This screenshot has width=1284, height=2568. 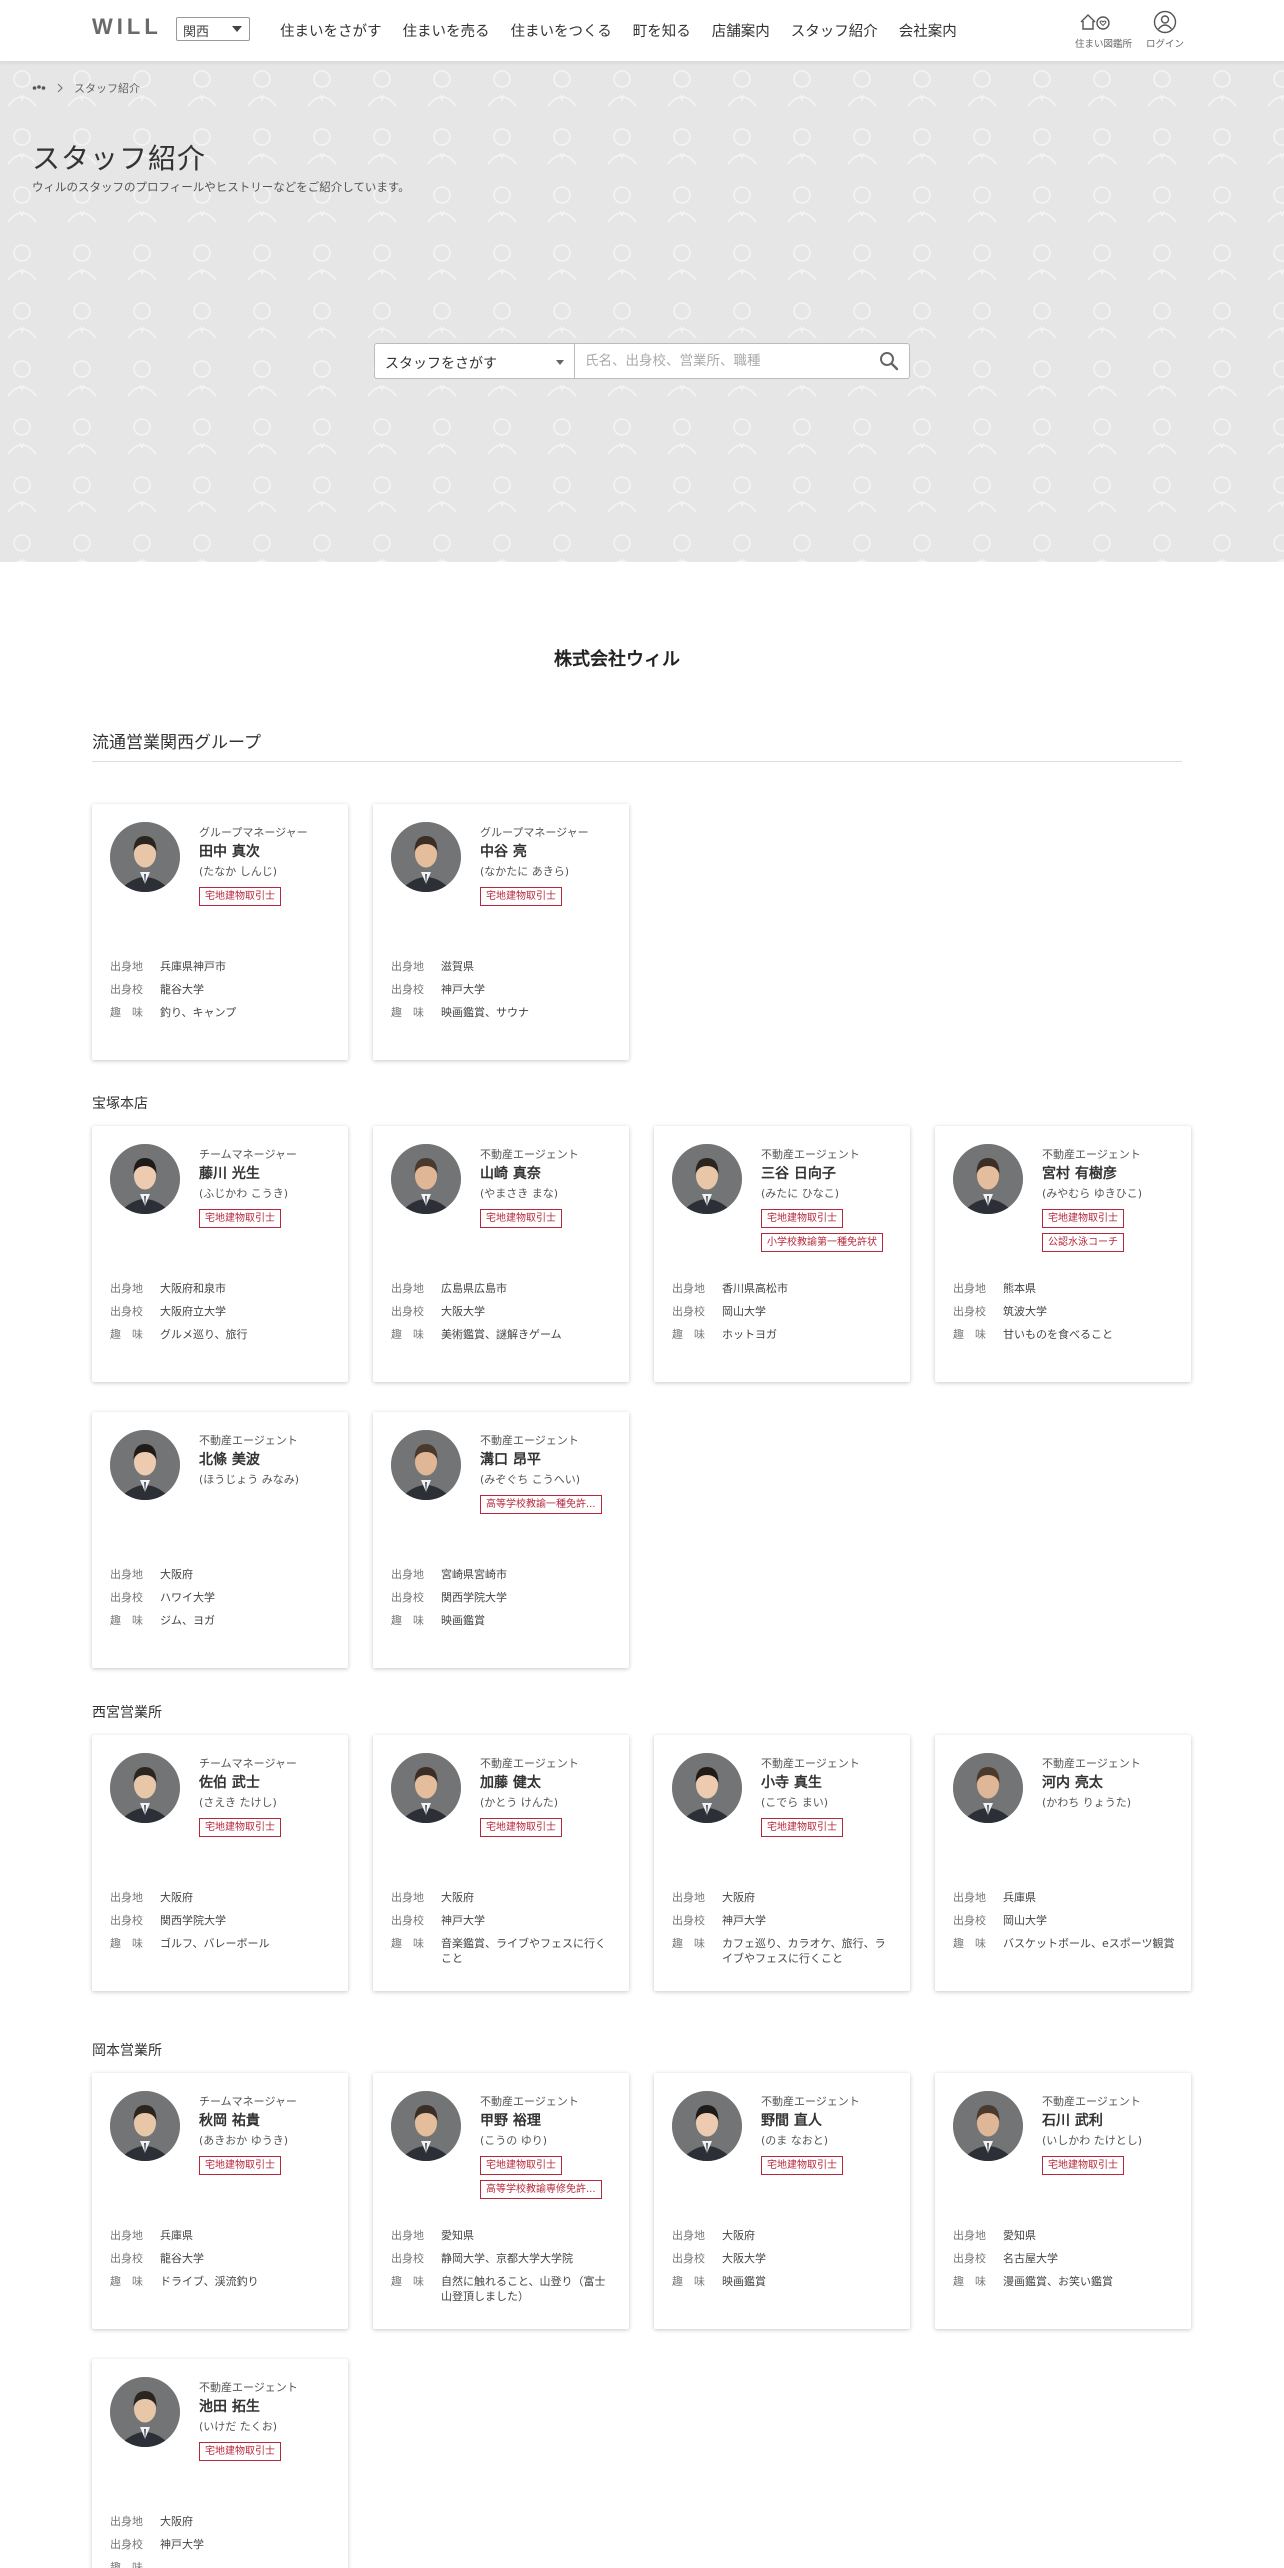 What do you see at coordinates (501, 1334) in the screenshot?
I see `staff-info-value: 美術鑑賞、謎解きゲーム` at bounding box center [501, 1334].